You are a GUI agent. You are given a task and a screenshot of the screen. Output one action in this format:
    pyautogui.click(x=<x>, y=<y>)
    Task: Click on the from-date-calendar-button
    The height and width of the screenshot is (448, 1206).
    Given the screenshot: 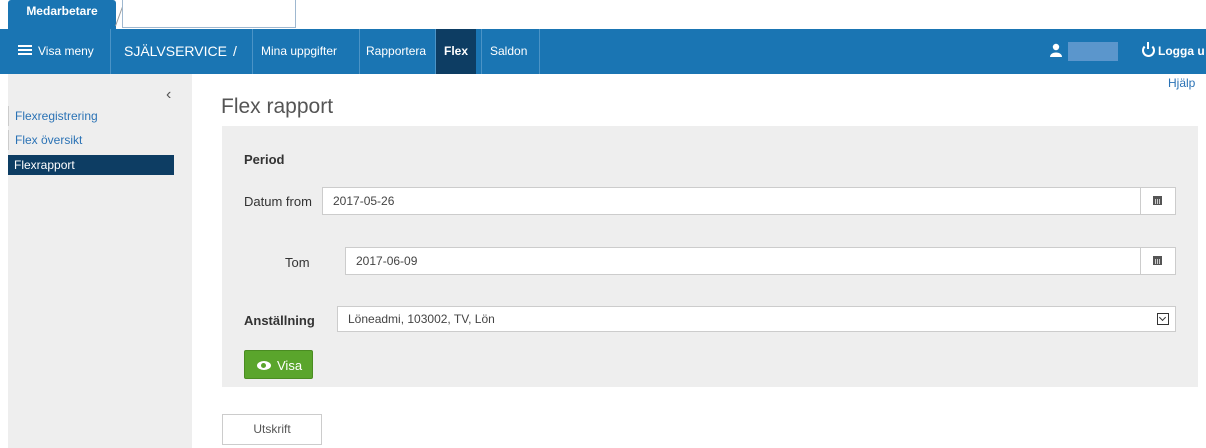 What is the action you would take?
    pyautogui.click(x=1157, y=201)
    